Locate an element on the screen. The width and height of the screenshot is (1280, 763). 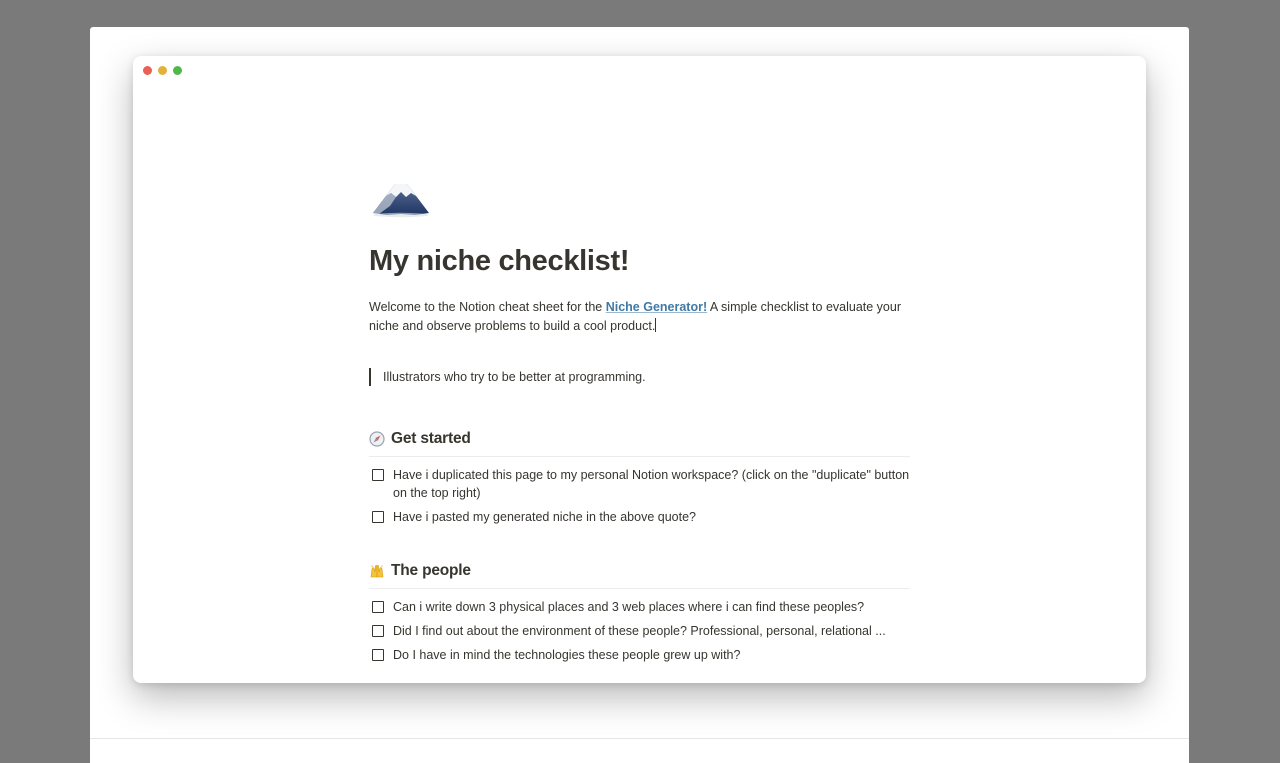
close-window-button is located at coordinates (147, 70).